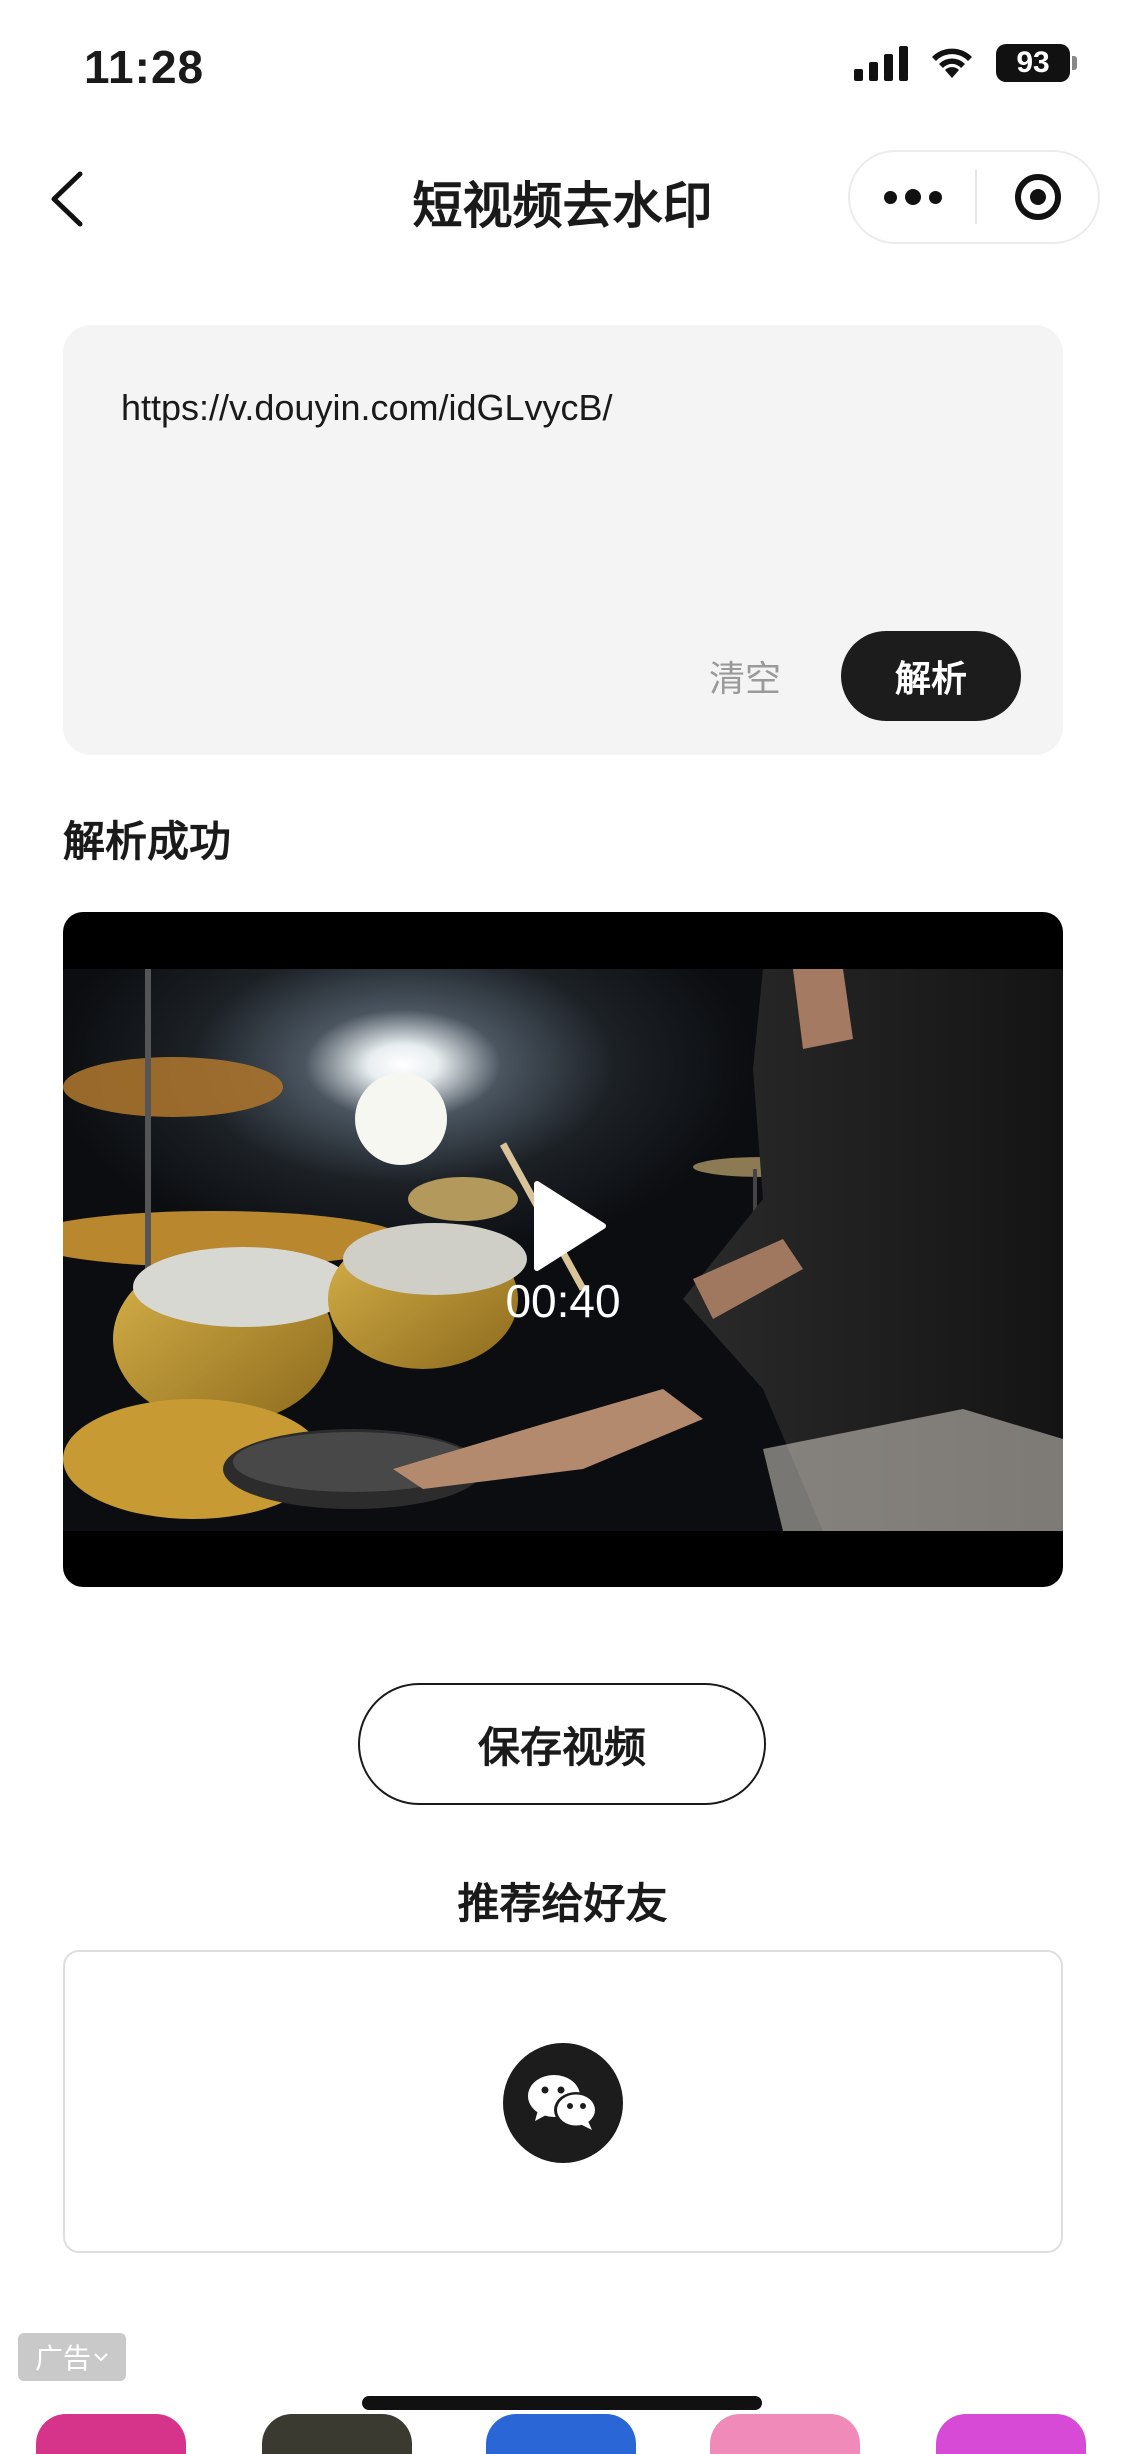 This screenshot has width=1125, height=2454. Describe the element at coordinates (890, 197) in the screenshot. I see `more-dots-icon` at that location.